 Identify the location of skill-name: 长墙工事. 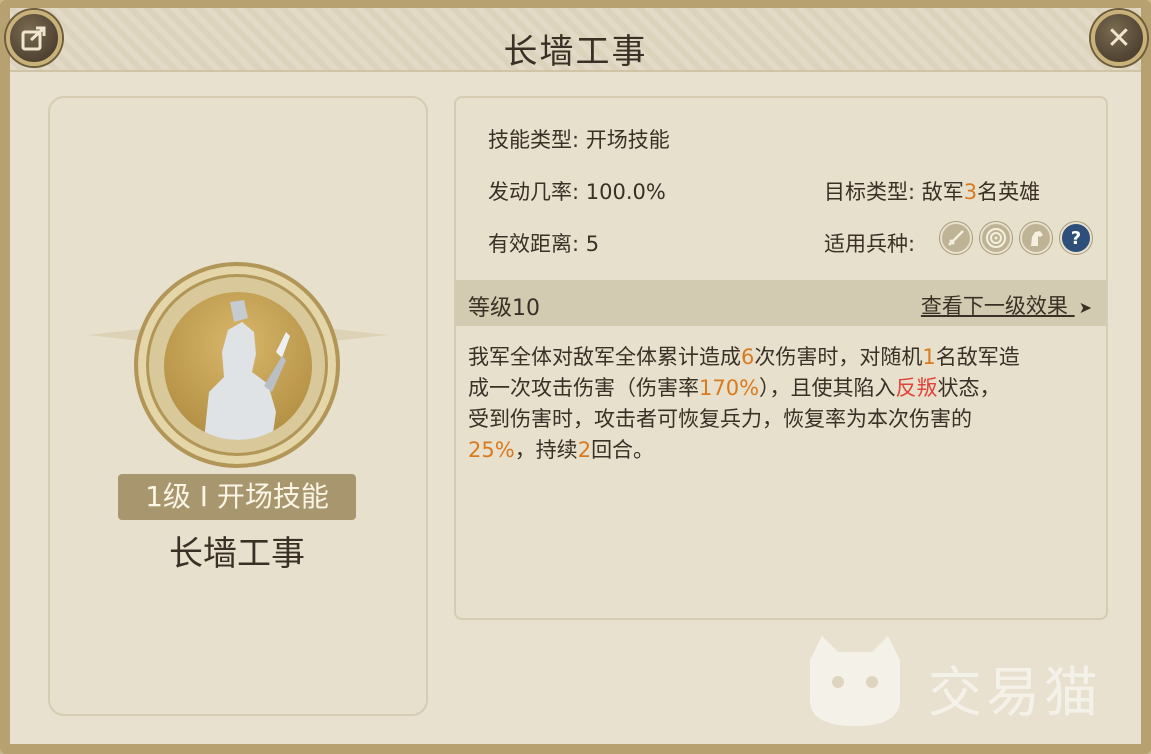
(237, 554).